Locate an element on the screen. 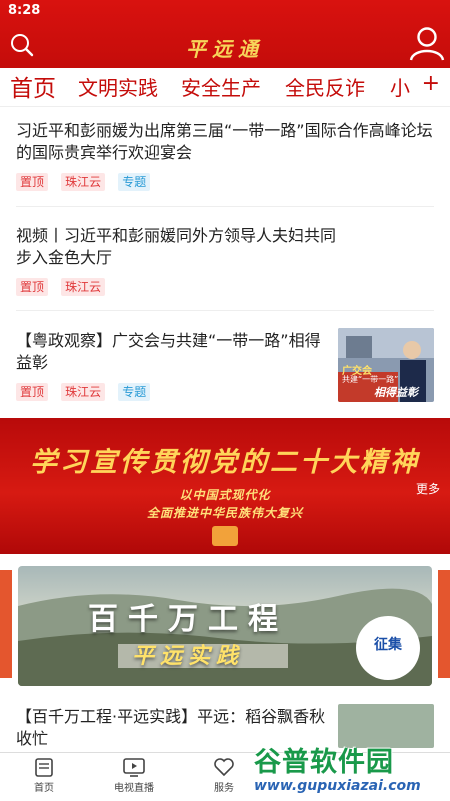 This screenshot has width=450, height=801. slide-title: 百千万工程 is located at coordinates (188, 619).